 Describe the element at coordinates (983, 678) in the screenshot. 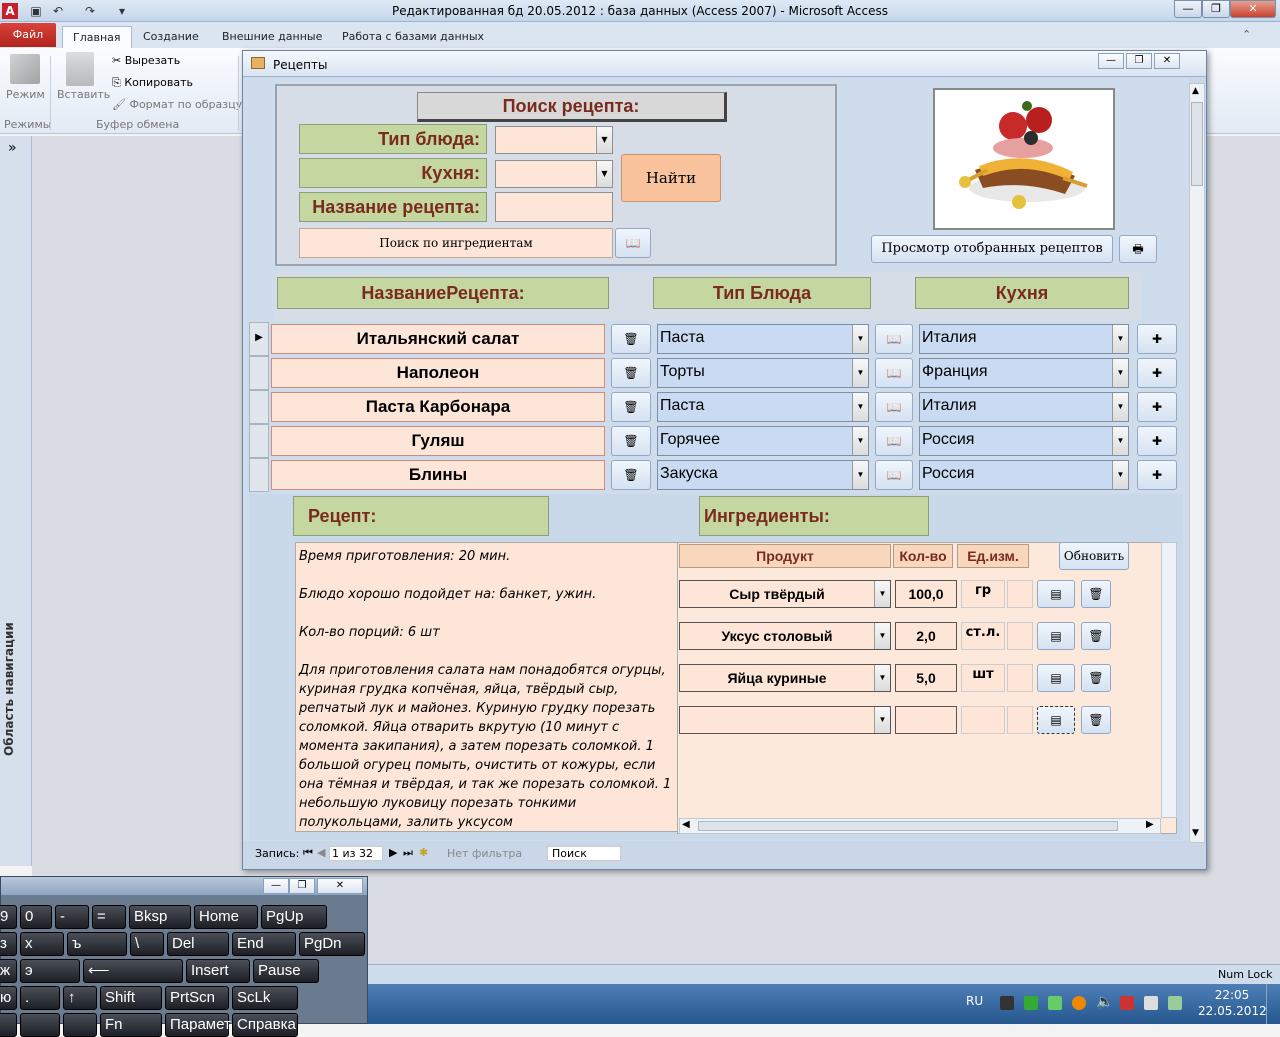

I see `unit-field: шт` at that location.